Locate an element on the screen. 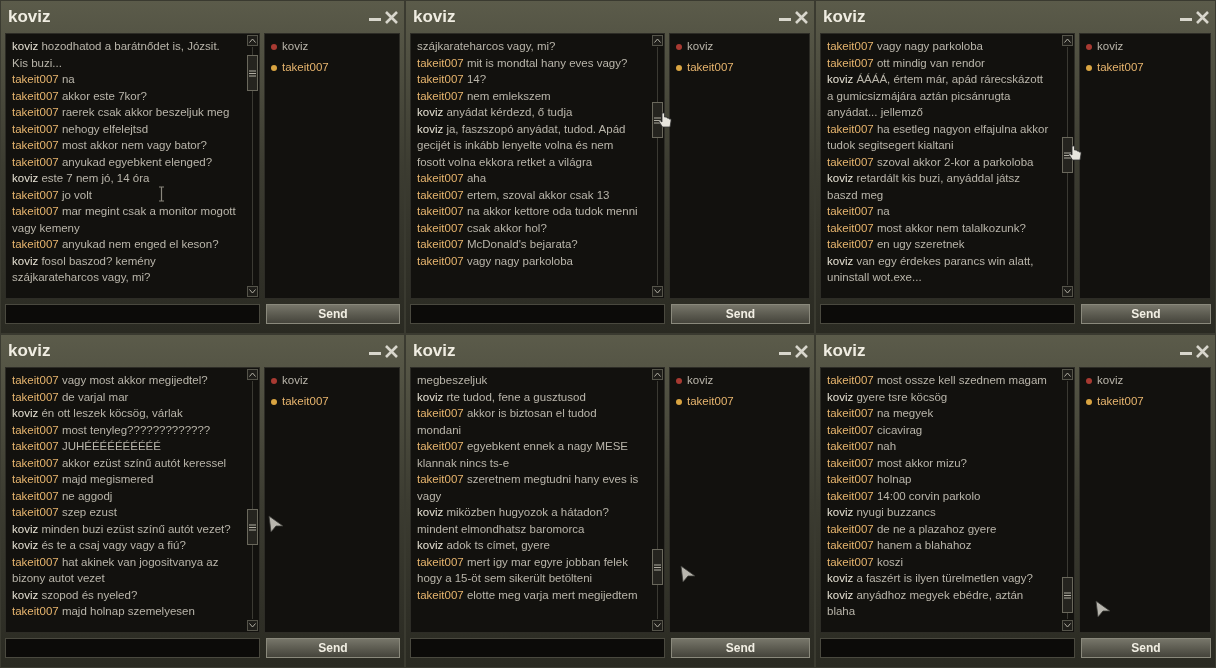 The width and height of the screenshot is (1216, 668). chat-message: koviz anyádat kérdezd, ő tudja is located at coordinates (495, 112).